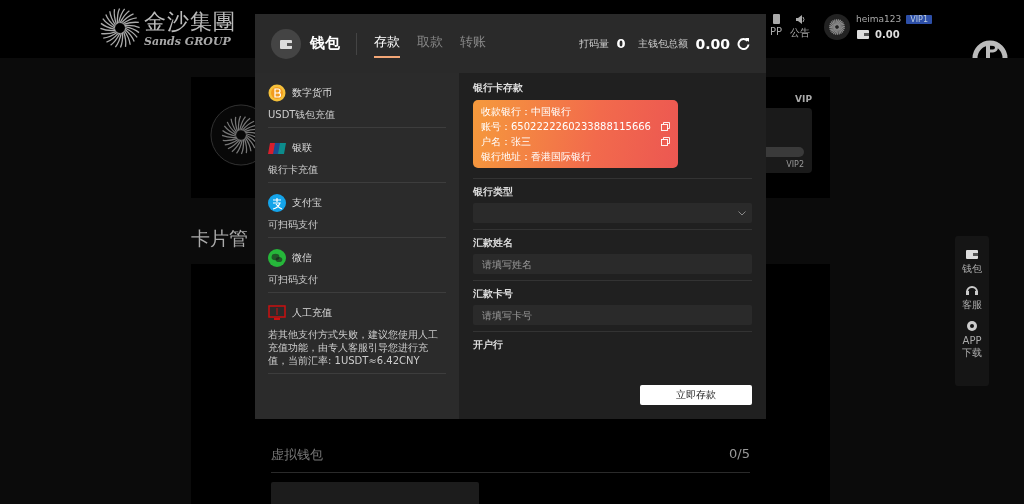 The height and width of the screenshot is (504, 1024). I want to click on field-label: 银行类型, so click(493, 192).